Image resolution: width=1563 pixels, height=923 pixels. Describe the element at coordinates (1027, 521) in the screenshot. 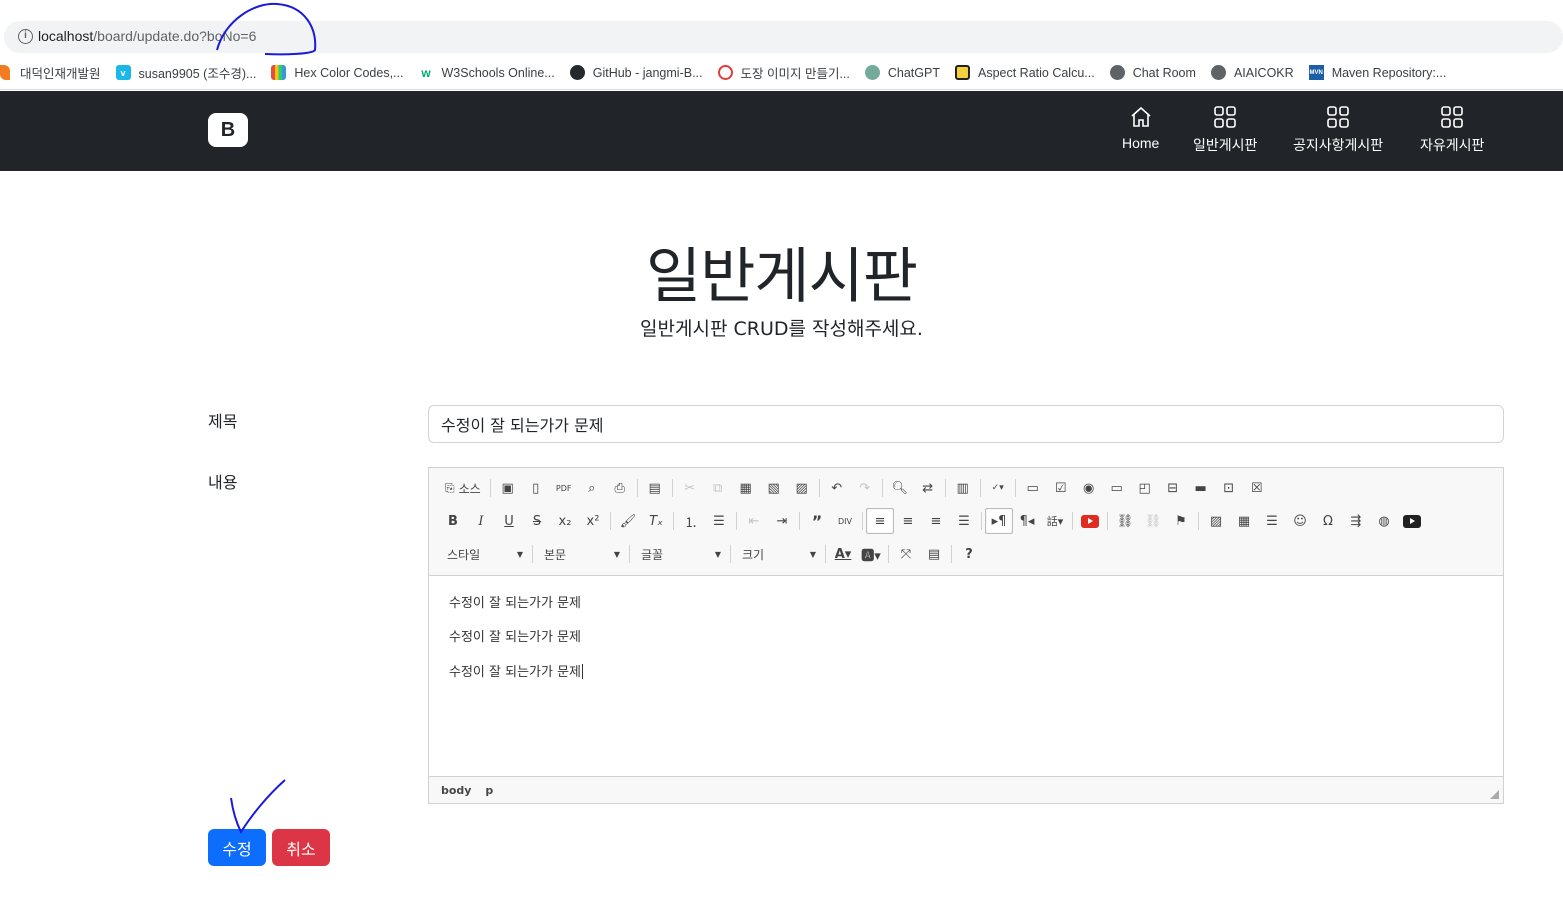

I see `text-direction-rtl-icon: ¶◂` at that location.